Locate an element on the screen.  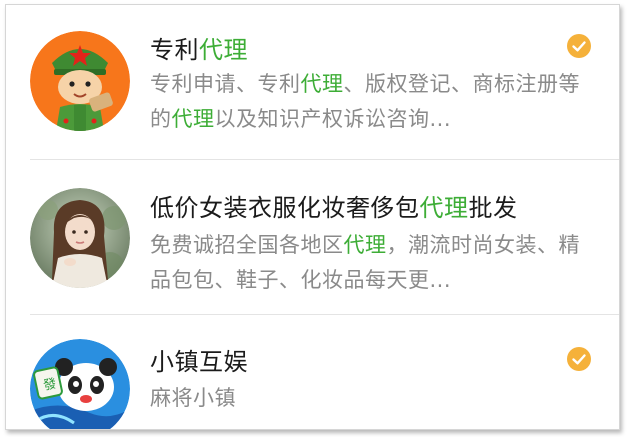
woman-photo-avatar is located at coordinates (80, 238).